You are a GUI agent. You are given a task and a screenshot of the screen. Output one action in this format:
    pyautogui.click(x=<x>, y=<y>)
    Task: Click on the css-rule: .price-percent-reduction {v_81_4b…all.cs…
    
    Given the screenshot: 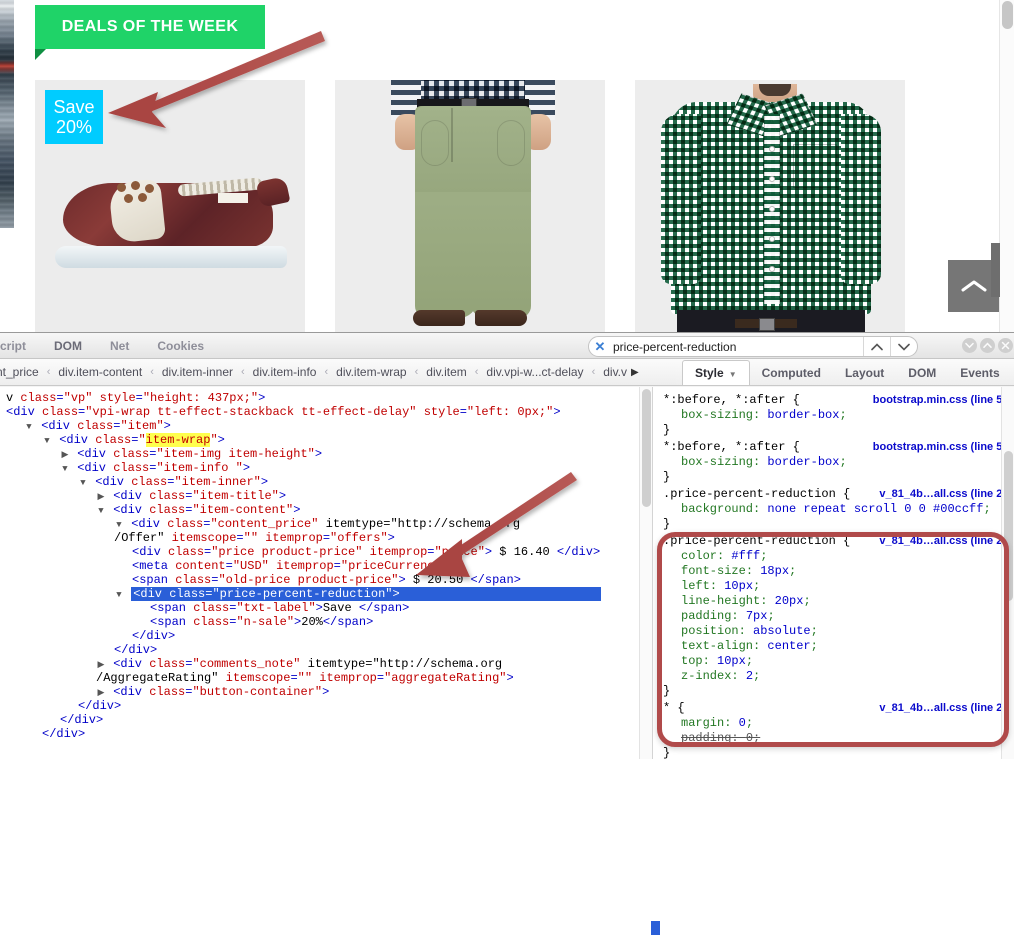 What is the action you would take?
    pyautogui.click(x=838, y=616)
    